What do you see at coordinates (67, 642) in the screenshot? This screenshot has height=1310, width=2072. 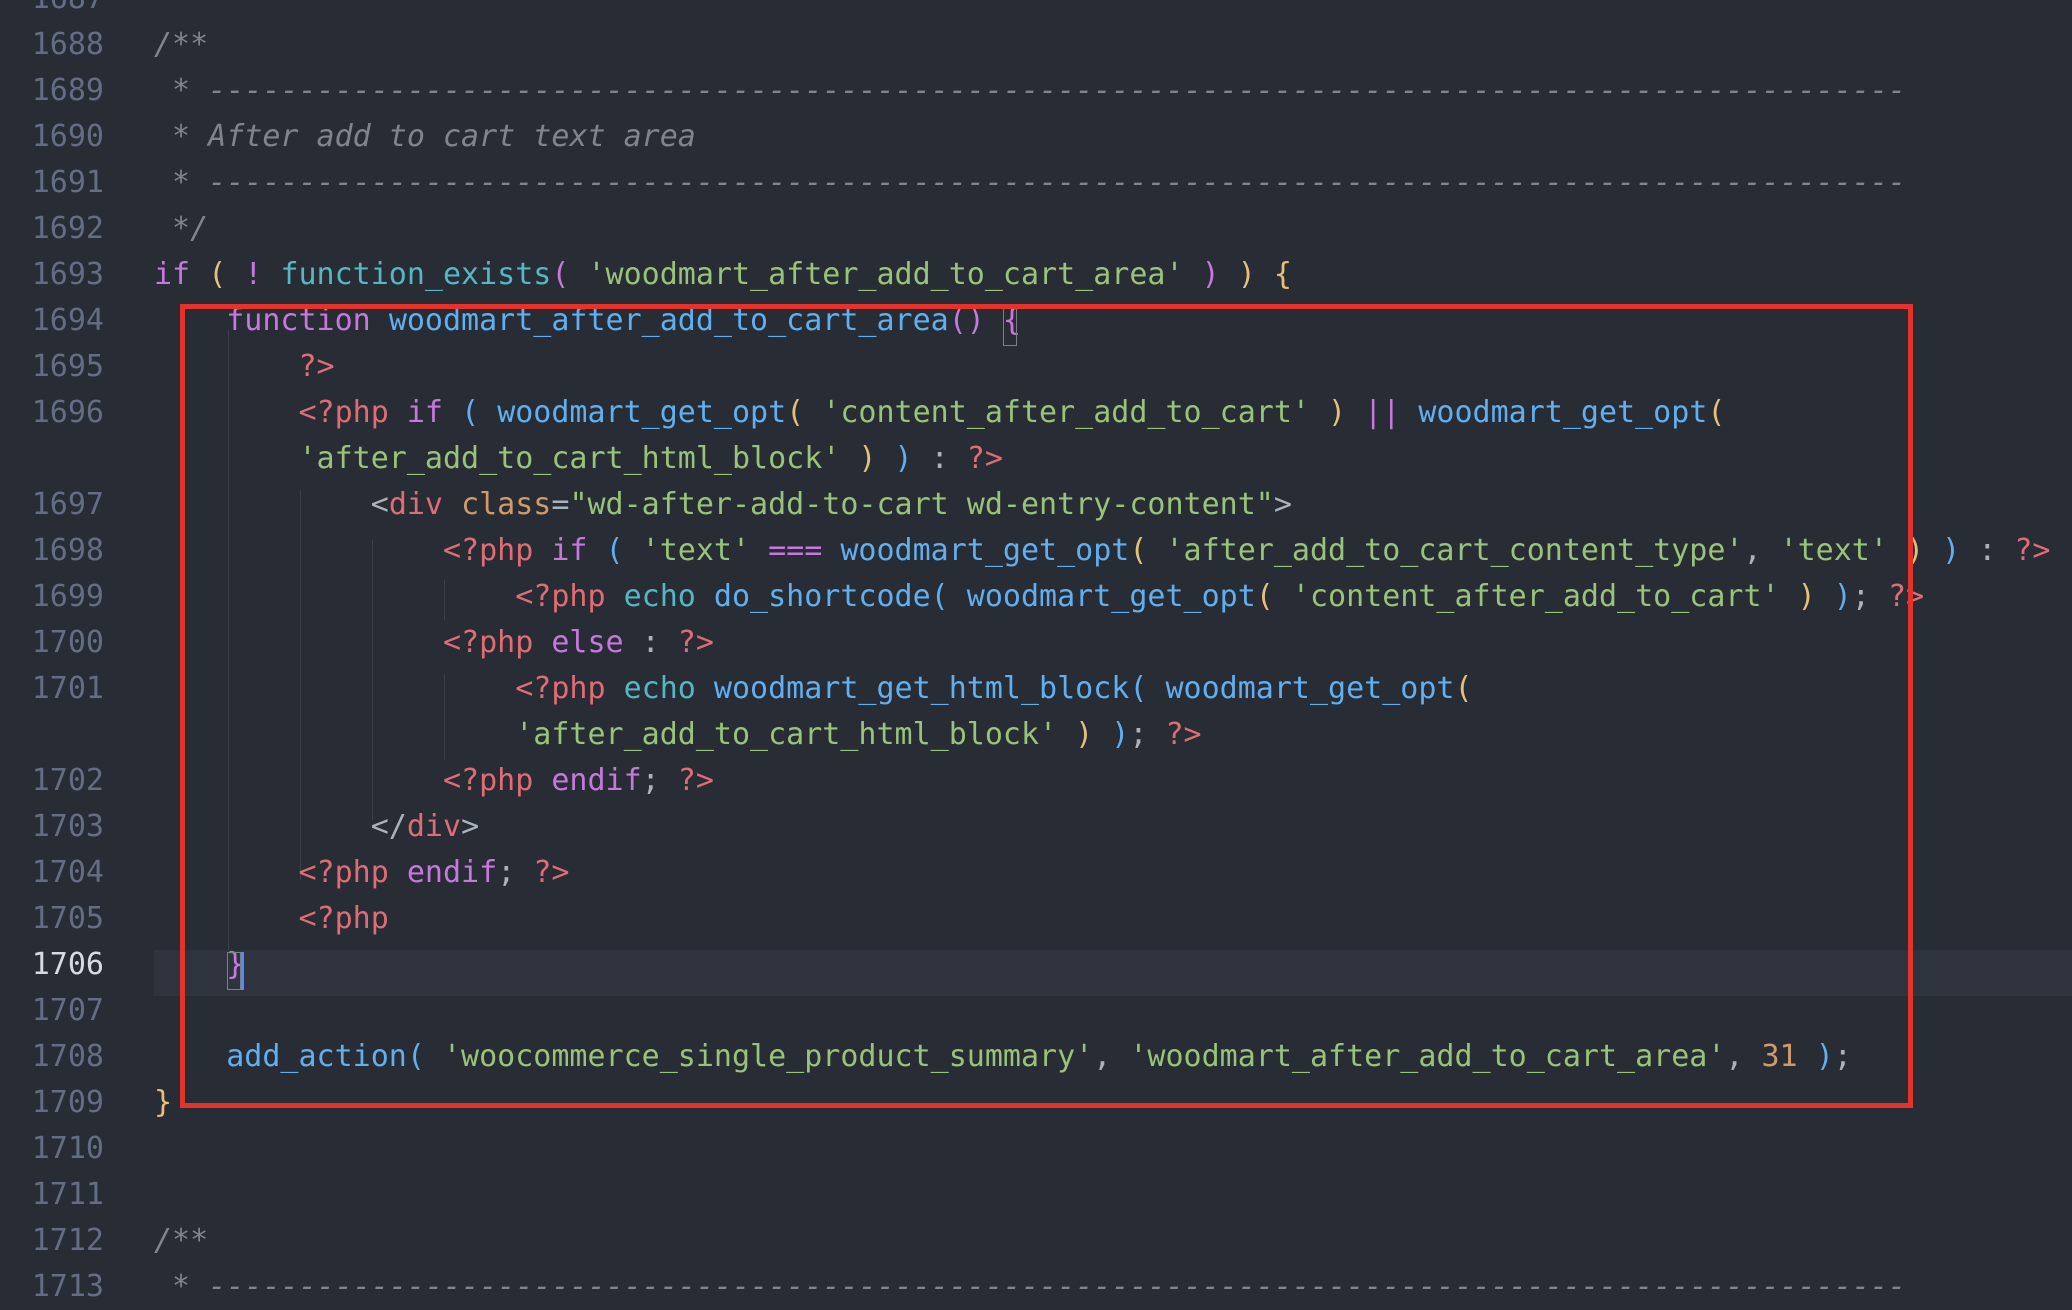 I see `line-number: 1700` at bounding box center [67, 642].